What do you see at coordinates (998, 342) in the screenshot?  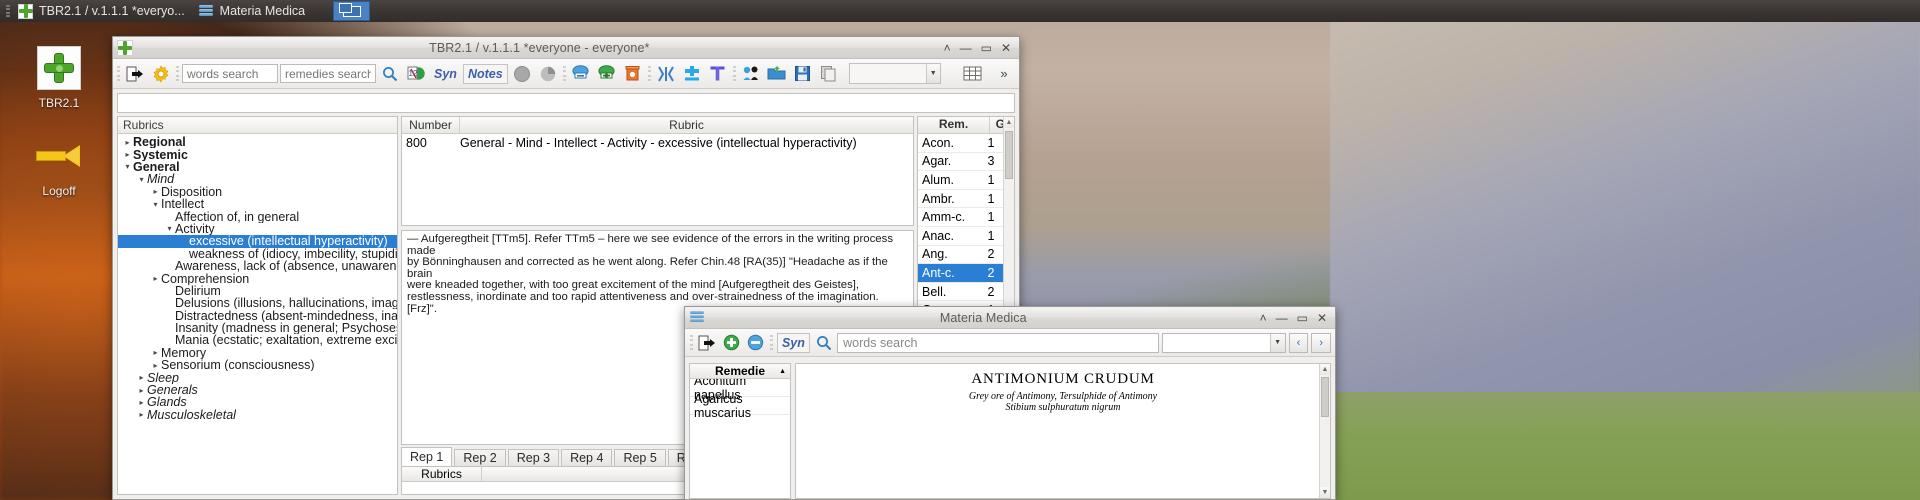 I see `mm-search-input: words search` at bounding box center [998, 342].